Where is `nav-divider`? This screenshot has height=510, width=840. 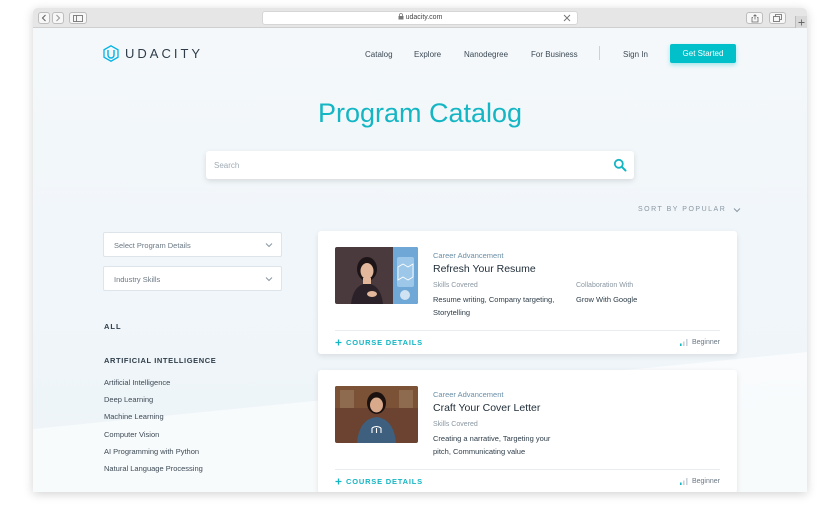
nav-divider is located at coordinates (599, 53).